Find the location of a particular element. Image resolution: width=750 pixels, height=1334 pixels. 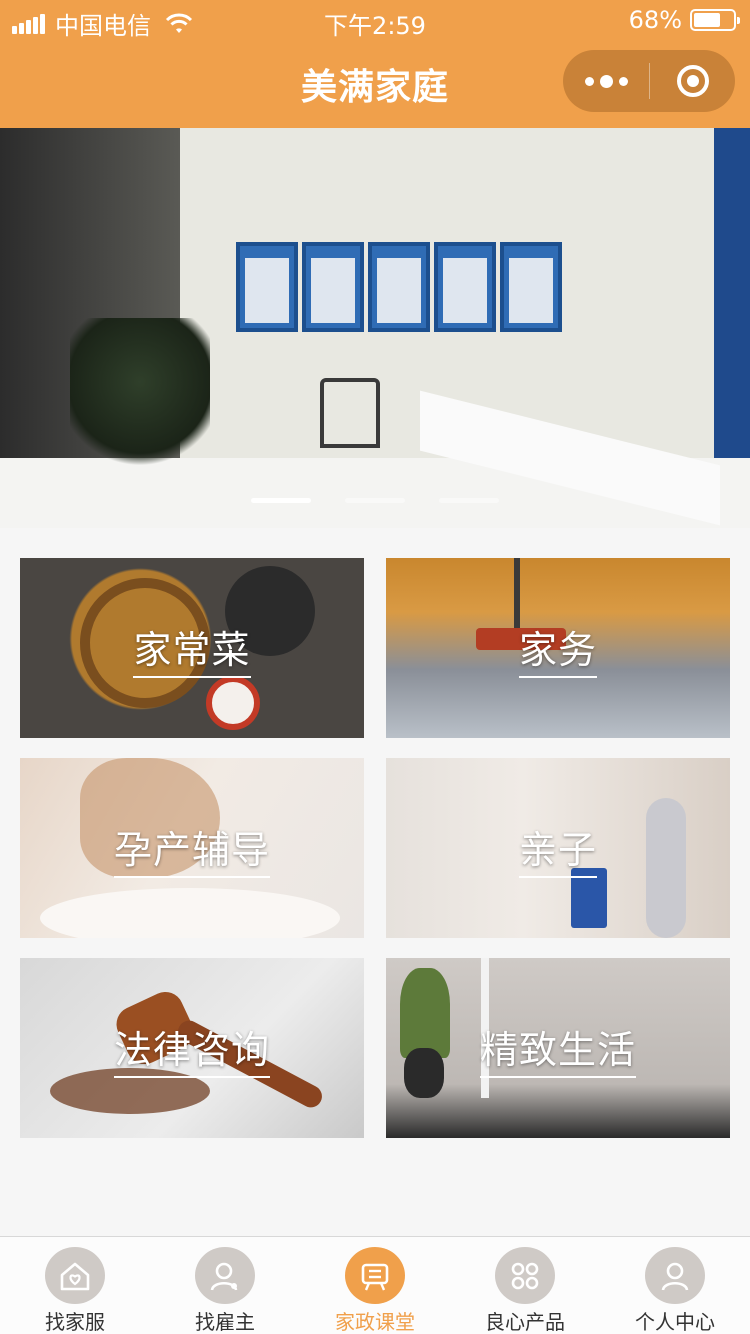

category-card-pregnancy: 孕产辅导 is located at coordinates (192, 848).